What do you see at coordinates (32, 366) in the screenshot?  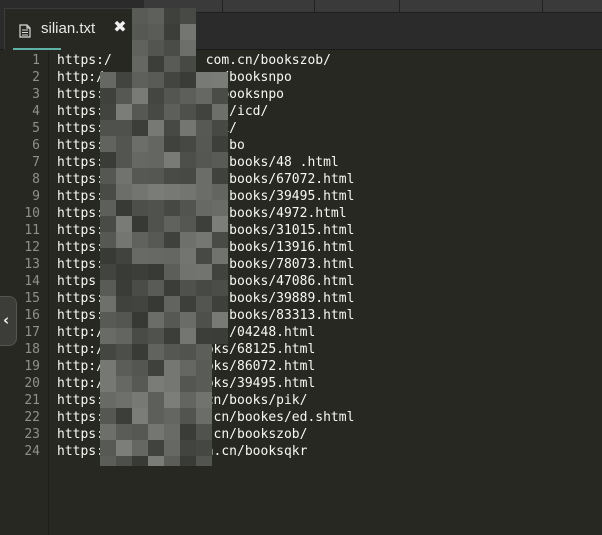 I see `line-number: 19` at bounding box center [32, 366].